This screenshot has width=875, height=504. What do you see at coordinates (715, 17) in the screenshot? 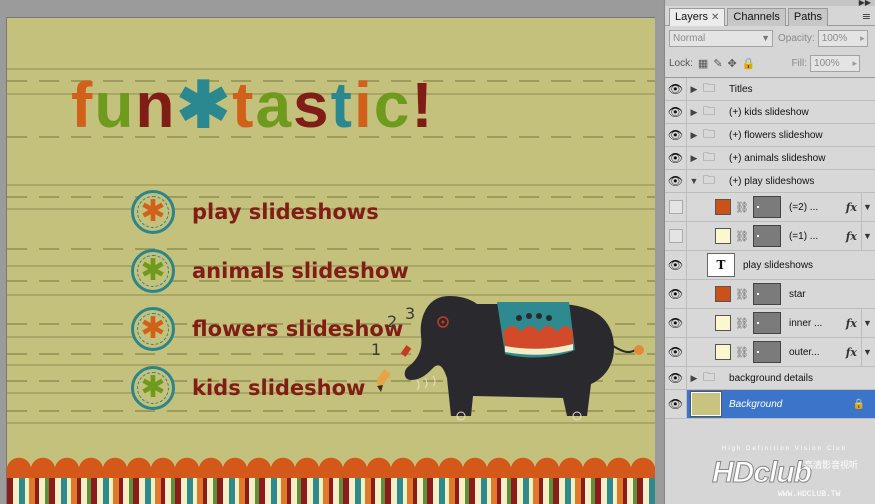
I see `close-icon: ✕` at bounding box center [715, 17].